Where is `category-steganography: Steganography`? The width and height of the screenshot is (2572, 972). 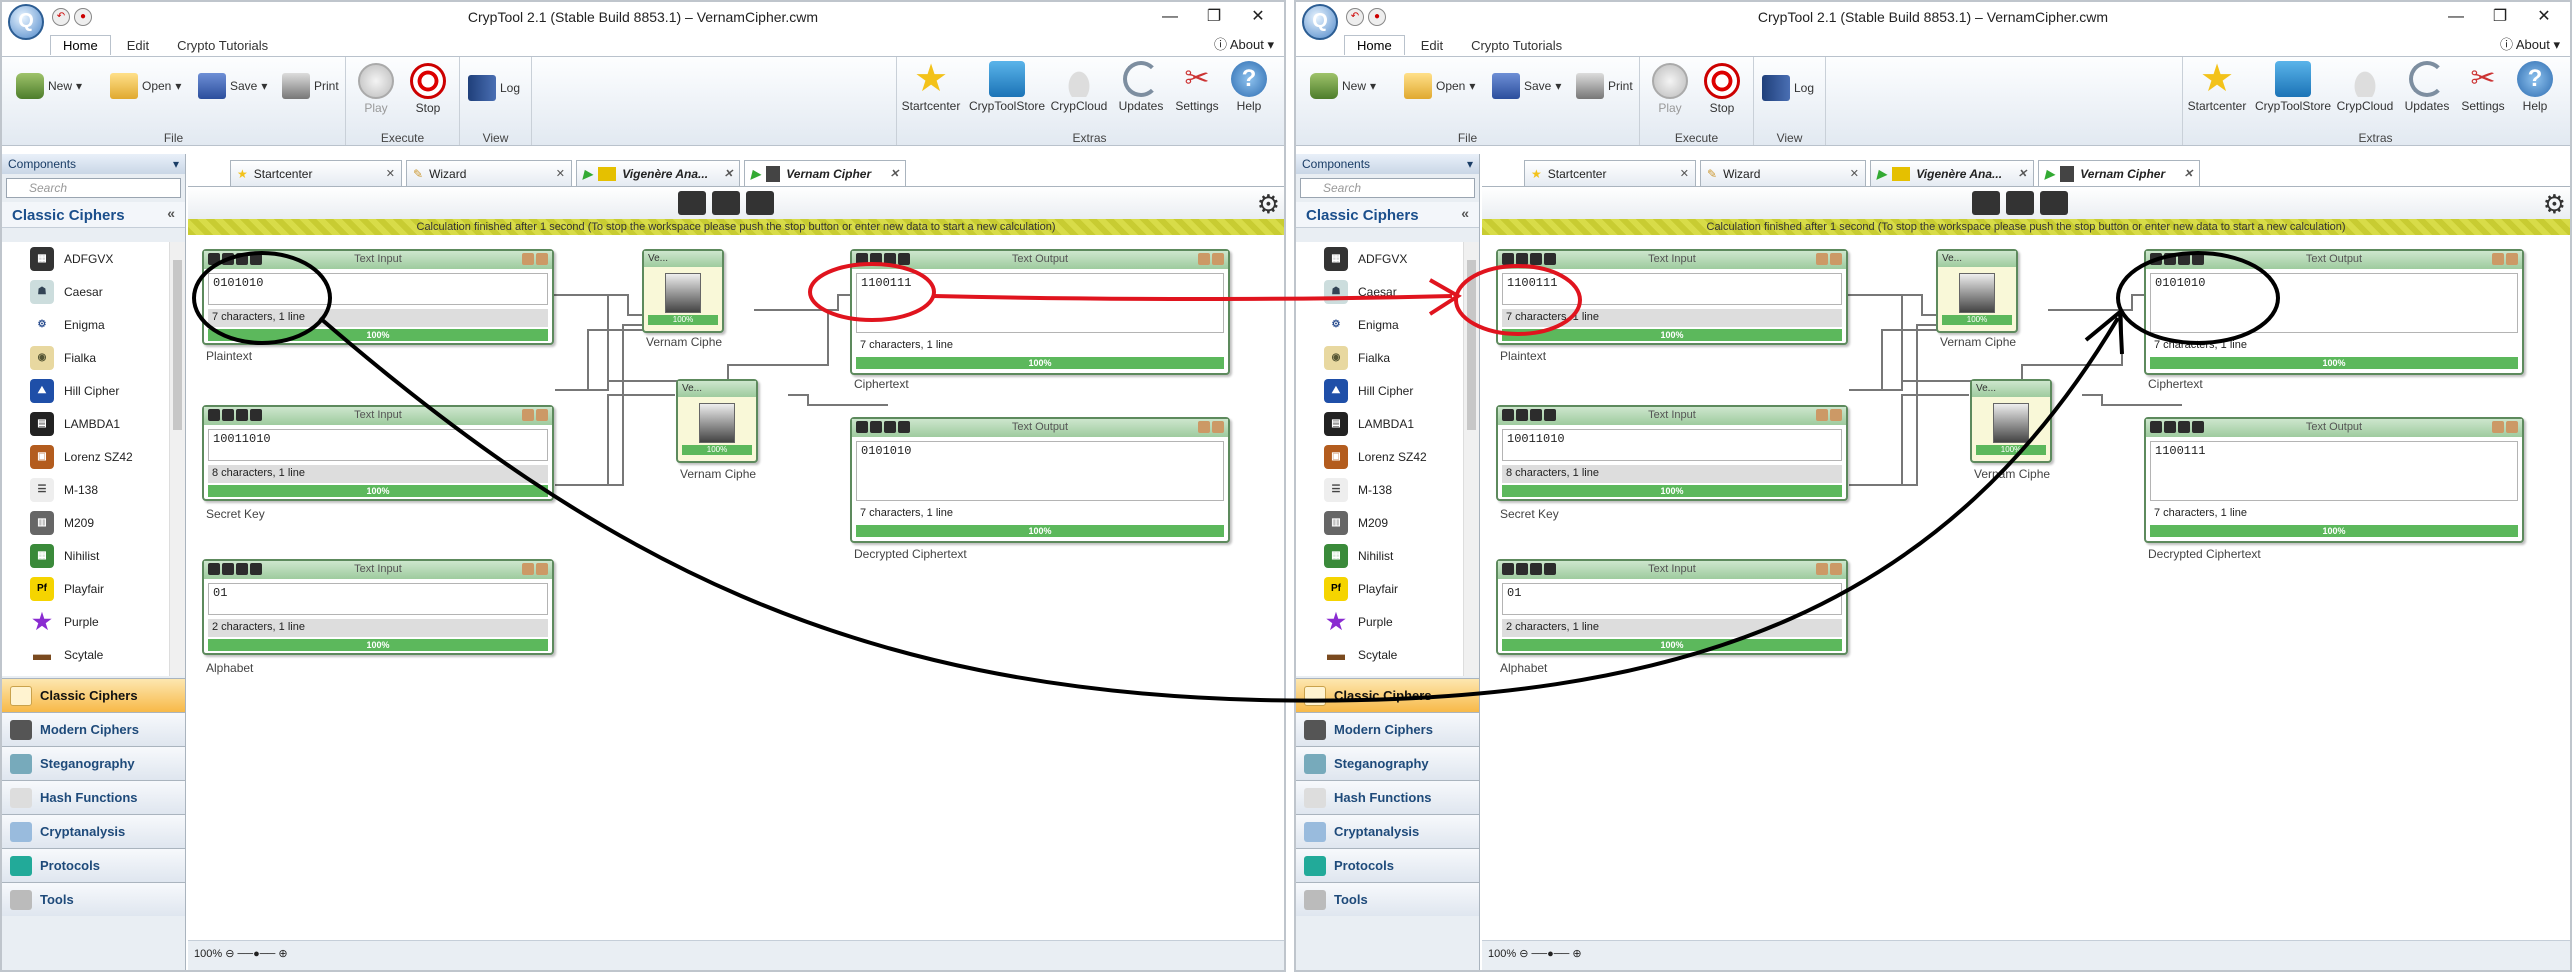 category-steganography: Steganography is located at coordinates (93, 763).